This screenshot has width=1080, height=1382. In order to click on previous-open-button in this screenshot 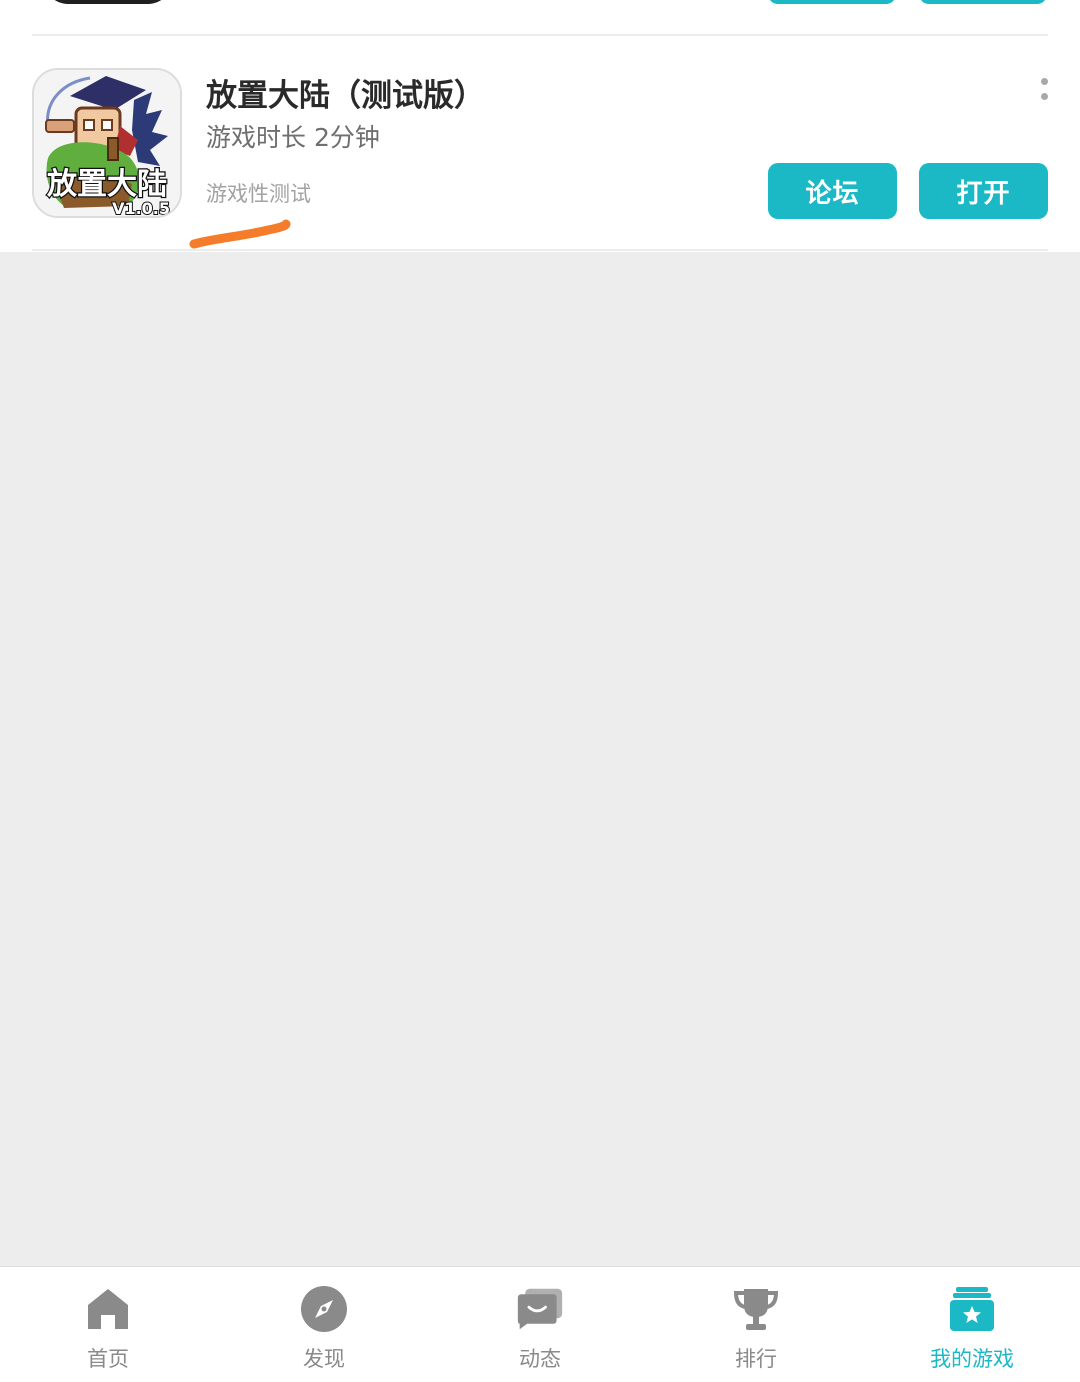, I will do `click(983, 2)`.